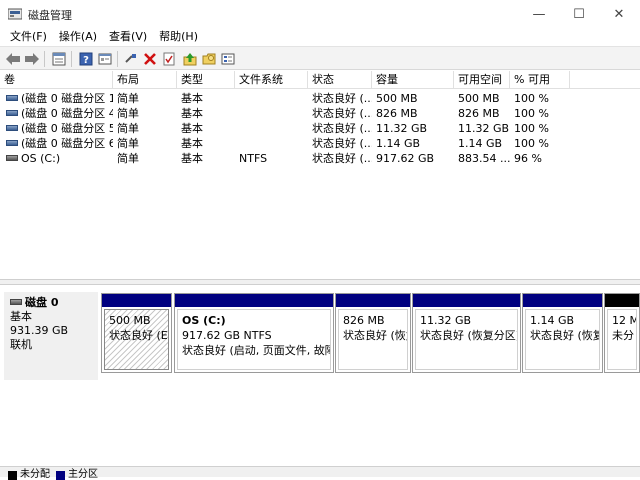 Image resolution: width=640 pixels, height=480 pixels. What do you see at coordinates (32, 59) in the screenshot?
I see `forward-arrow-icon` at bounding box center [32, 59].